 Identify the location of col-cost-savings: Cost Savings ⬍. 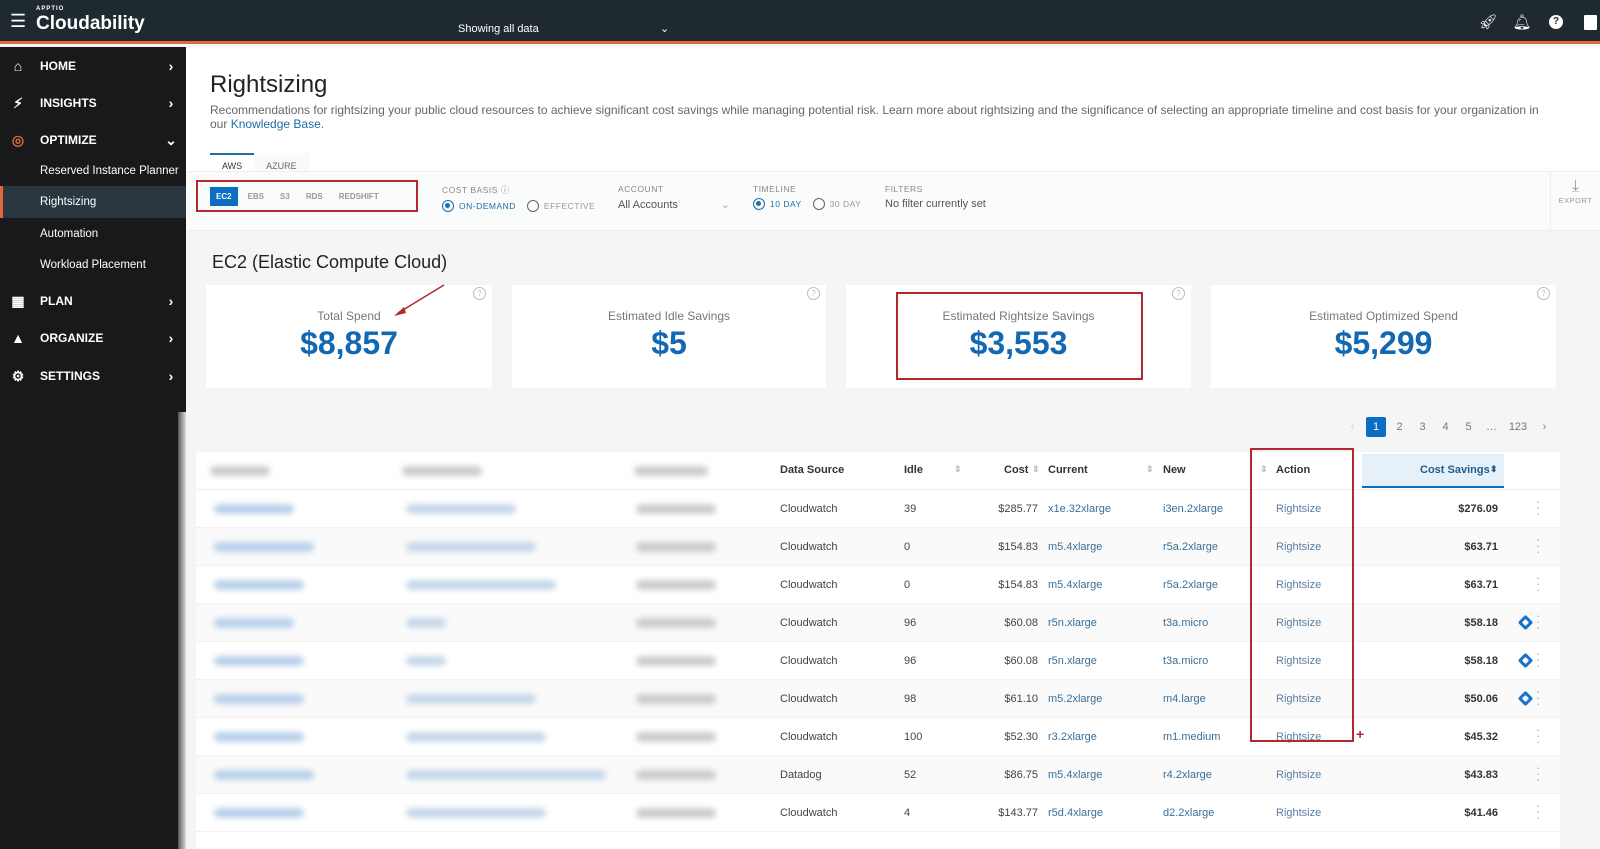
(1433, 471).